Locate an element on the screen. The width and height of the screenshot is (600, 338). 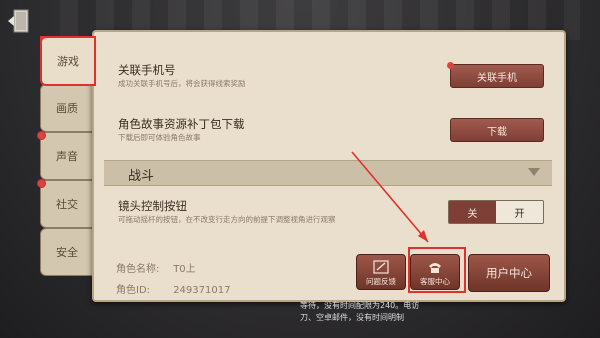
tab-social: 社交 is located at coordinates (65, 203).